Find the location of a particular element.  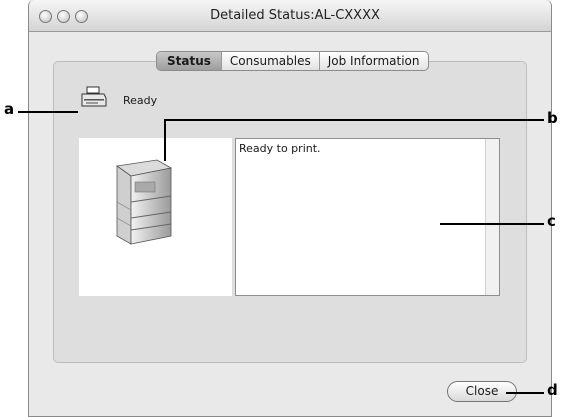

callout-a: a is located at coordinates (9, 109).